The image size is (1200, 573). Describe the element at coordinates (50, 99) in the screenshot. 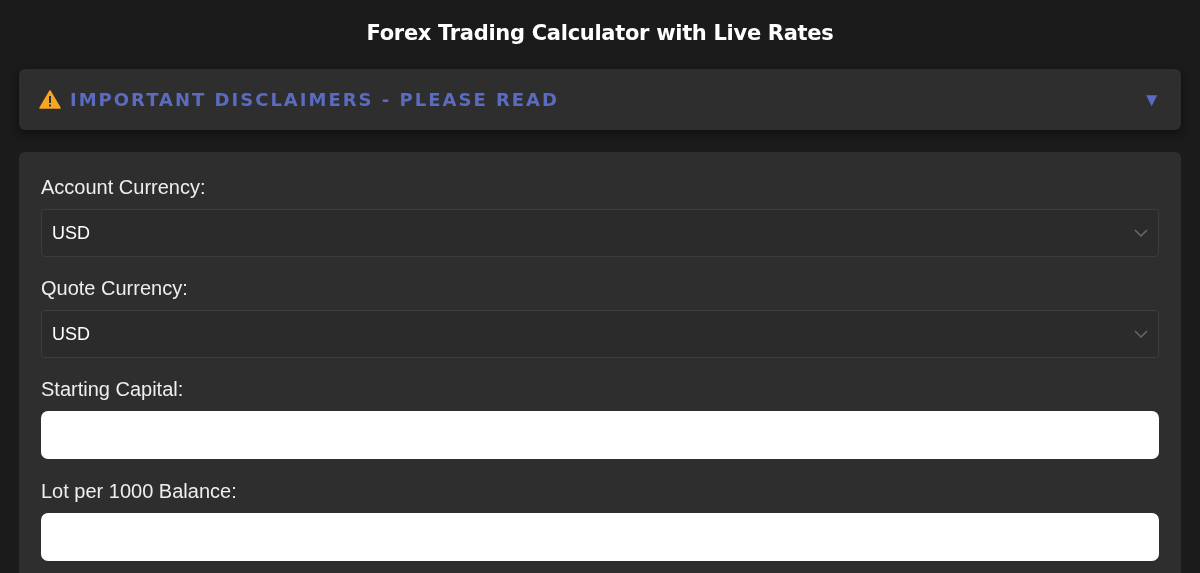

I see `warning-icon` at that location.